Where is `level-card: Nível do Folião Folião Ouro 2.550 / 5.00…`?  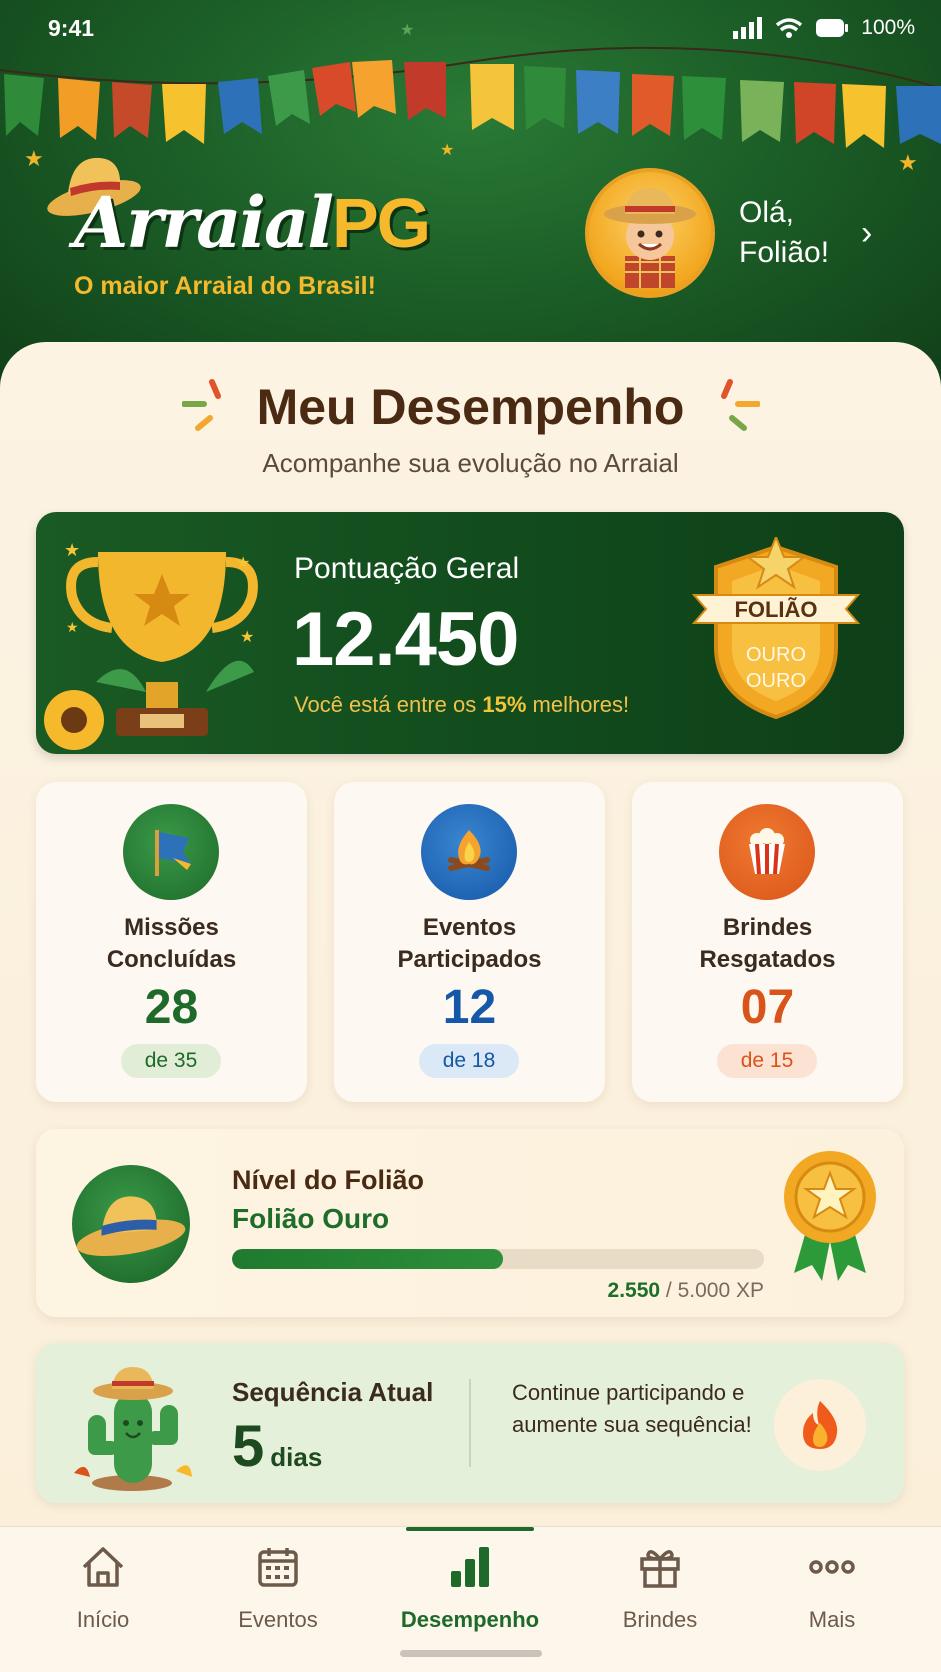
level-card: Nível do Folião Folião Ouro 2.550 / 5.00… is located at coordinates (470, 1223).